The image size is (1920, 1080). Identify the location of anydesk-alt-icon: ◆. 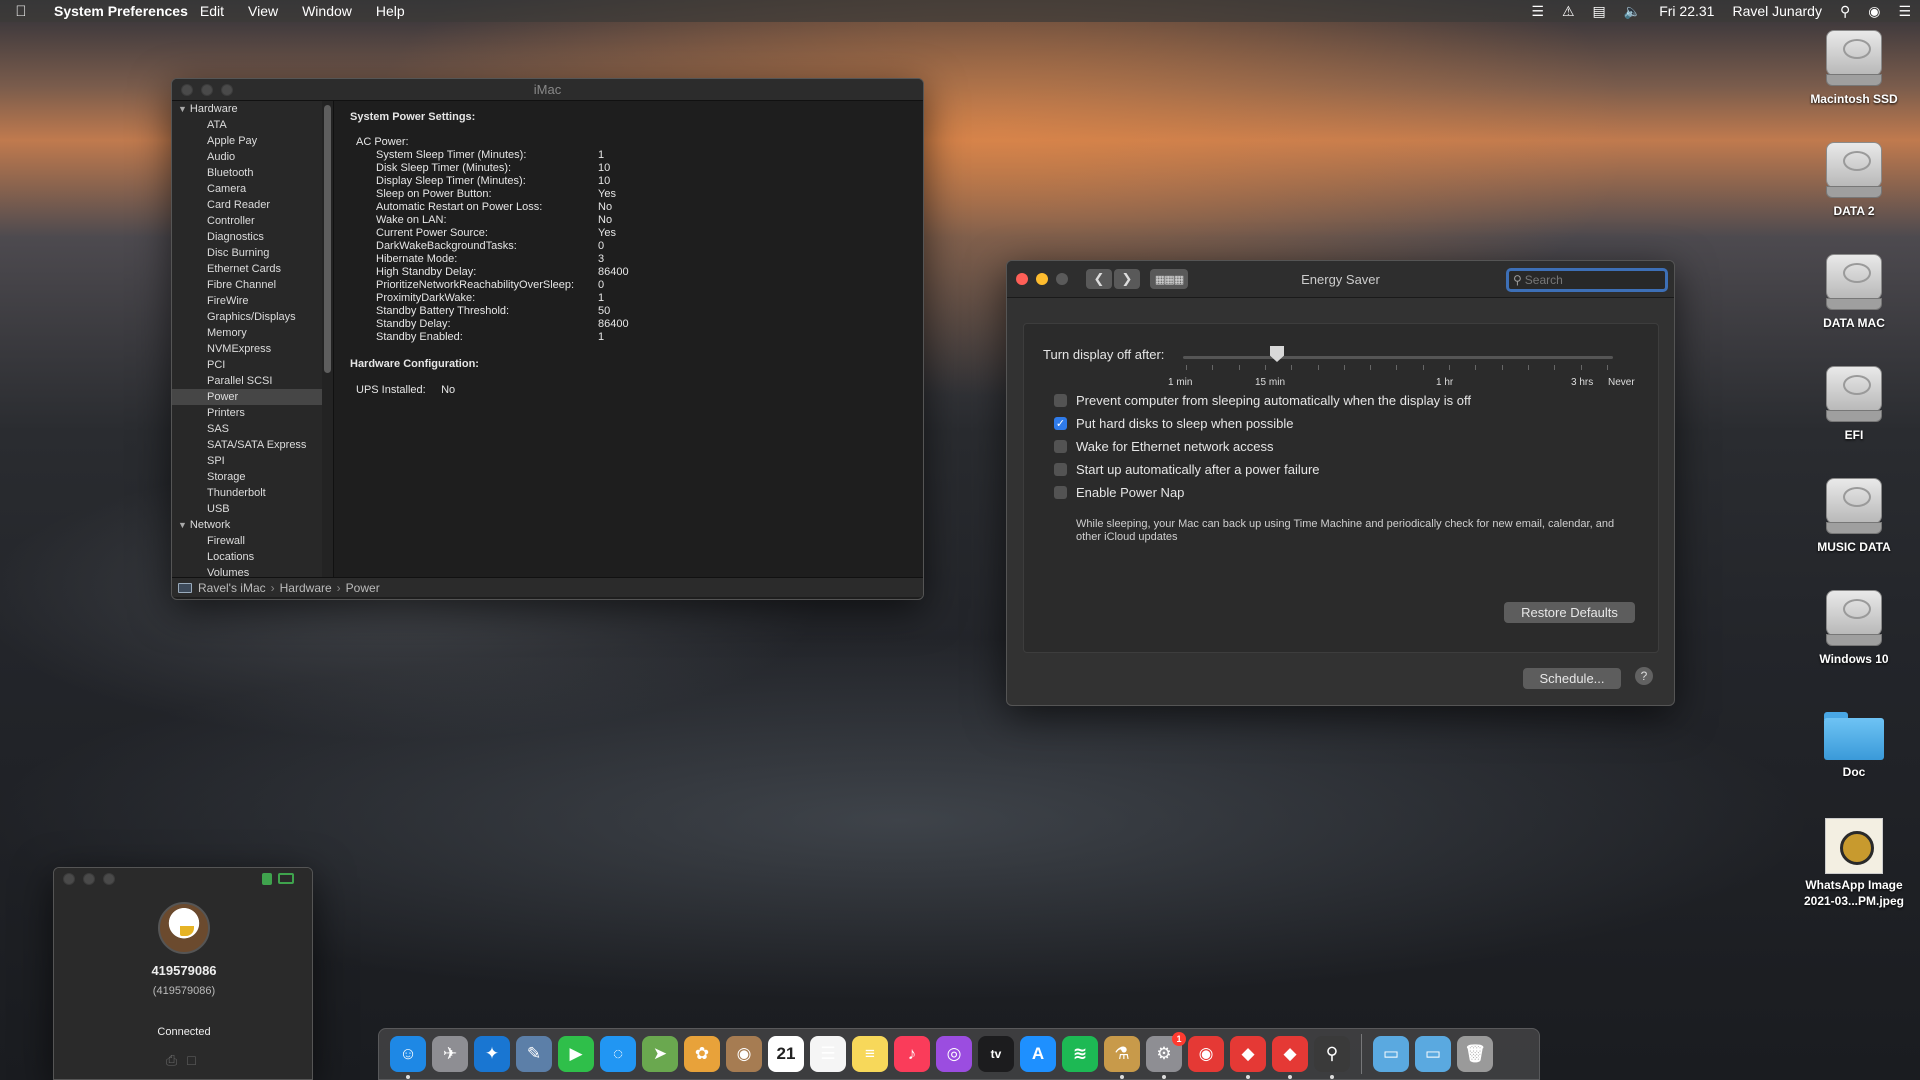
(1290, 1057).